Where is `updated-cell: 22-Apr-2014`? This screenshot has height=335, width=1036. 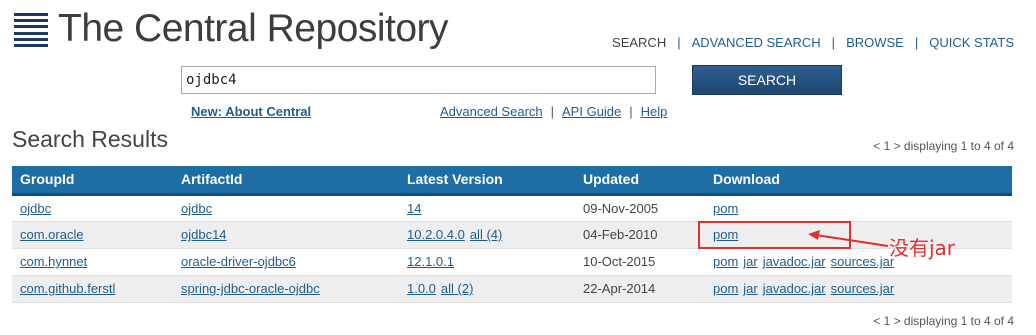 updated-cell: 22-Apr-2014 is located at coordinates (640, 289).